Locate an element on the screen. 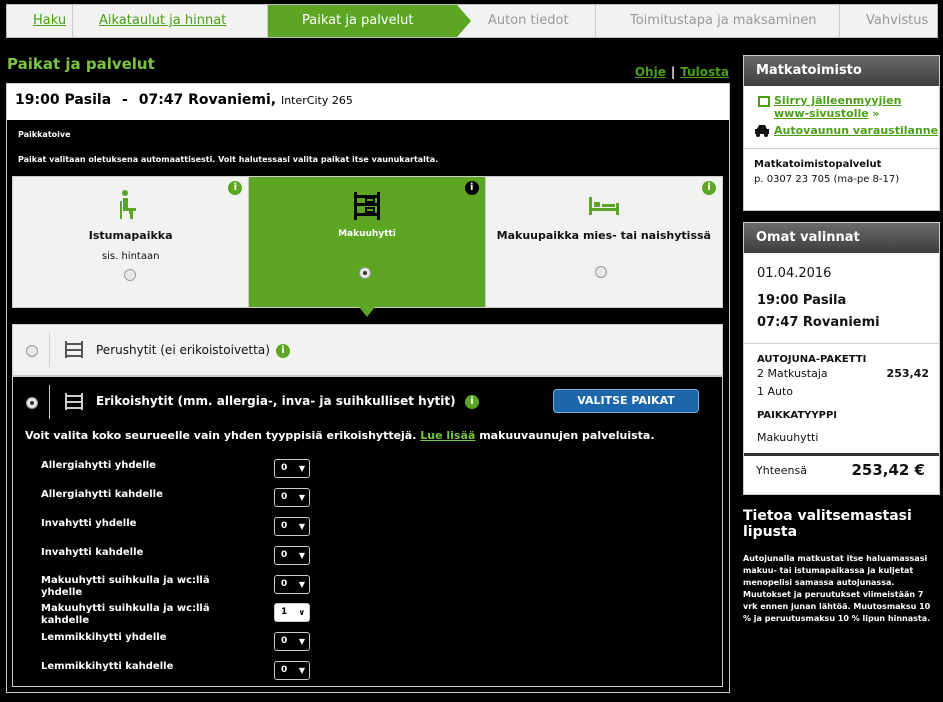  dash: - is located at coordinates (125, 100).